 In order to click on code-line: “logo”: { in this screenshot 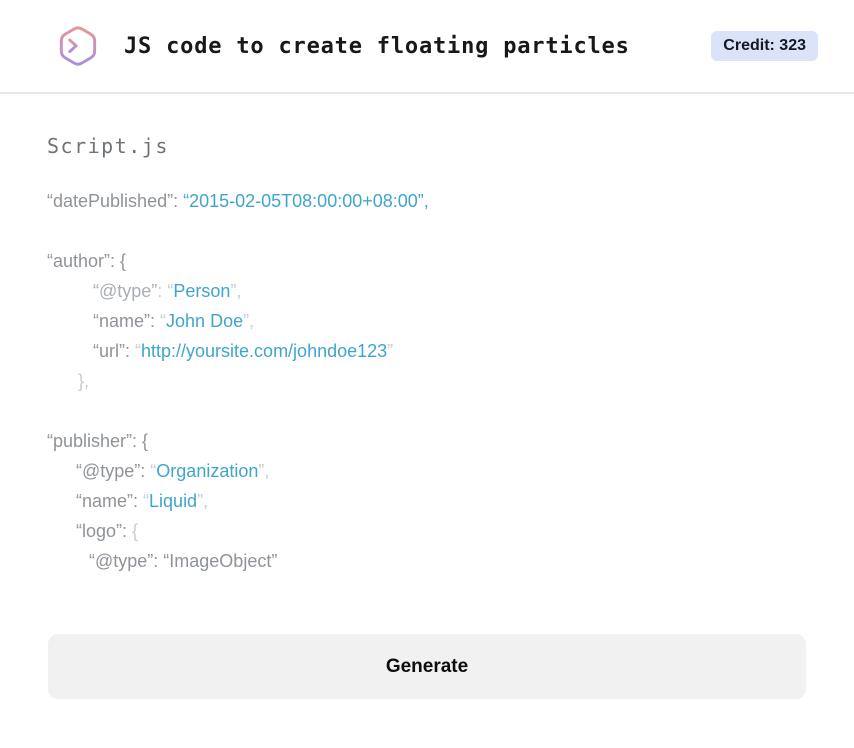, I will do `click(107, 531)`.